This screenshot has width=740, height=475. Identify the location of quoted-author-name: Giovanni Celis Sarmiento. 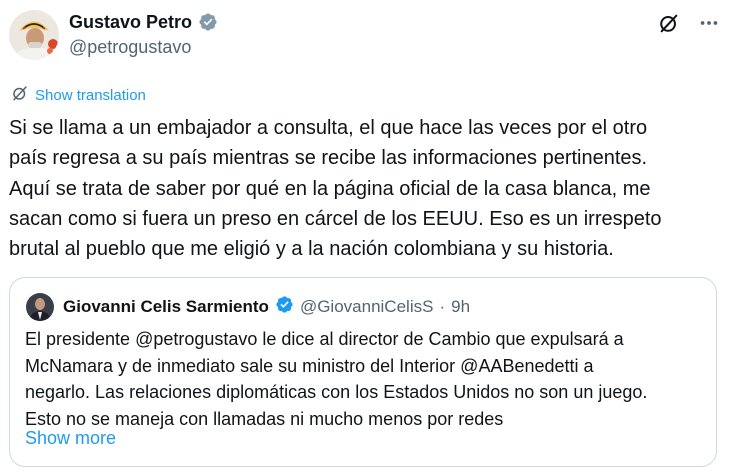
(166, 307).